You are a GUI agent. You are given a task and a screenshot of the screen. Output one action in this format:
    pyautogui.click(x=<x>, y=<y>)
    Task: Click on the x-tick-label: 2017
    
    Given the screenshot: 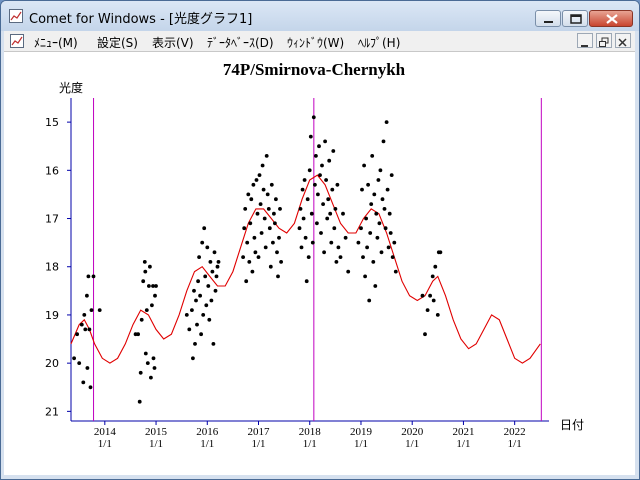 What is the action you would take?
    pyautogui.click(x=259, y=432)
    